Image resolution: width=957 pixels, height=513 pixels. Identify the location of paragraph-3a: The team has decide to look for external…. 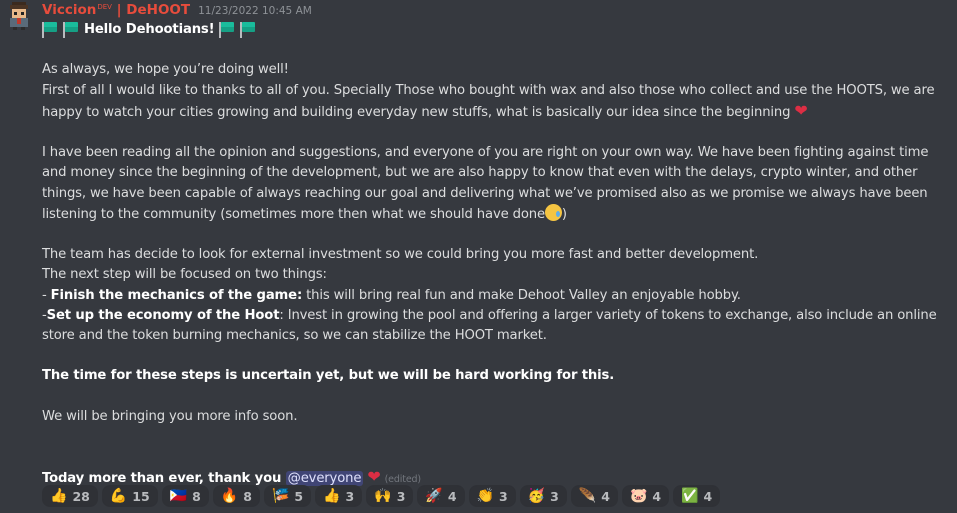
(400, 255).